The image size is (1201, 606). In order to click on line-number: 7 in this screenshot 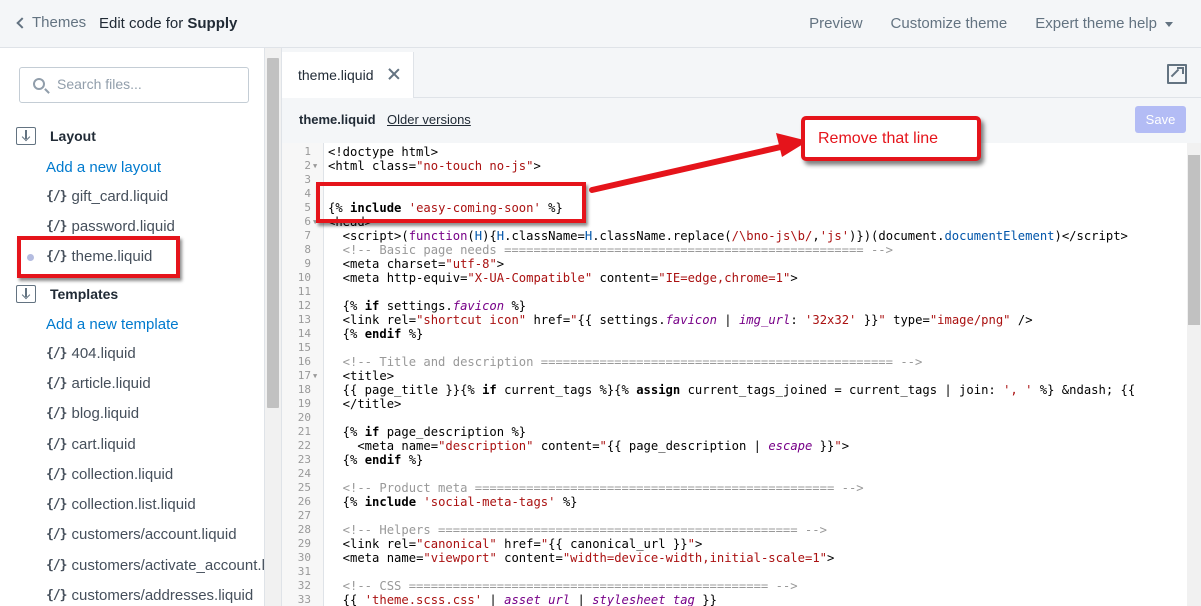, I will do `click(307, 235)`.